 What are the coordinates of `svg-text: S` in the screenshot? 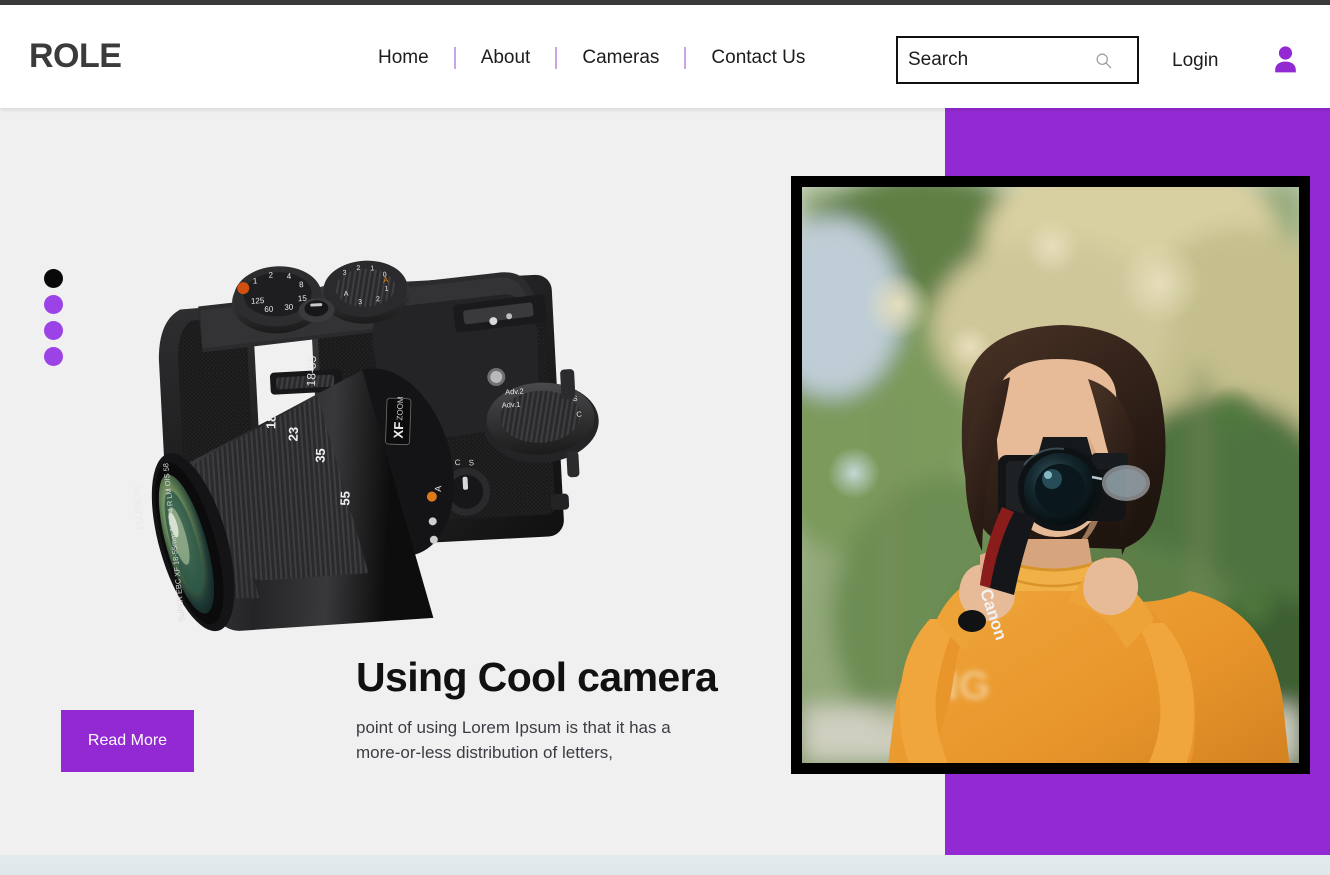 It's located at (472, 462).